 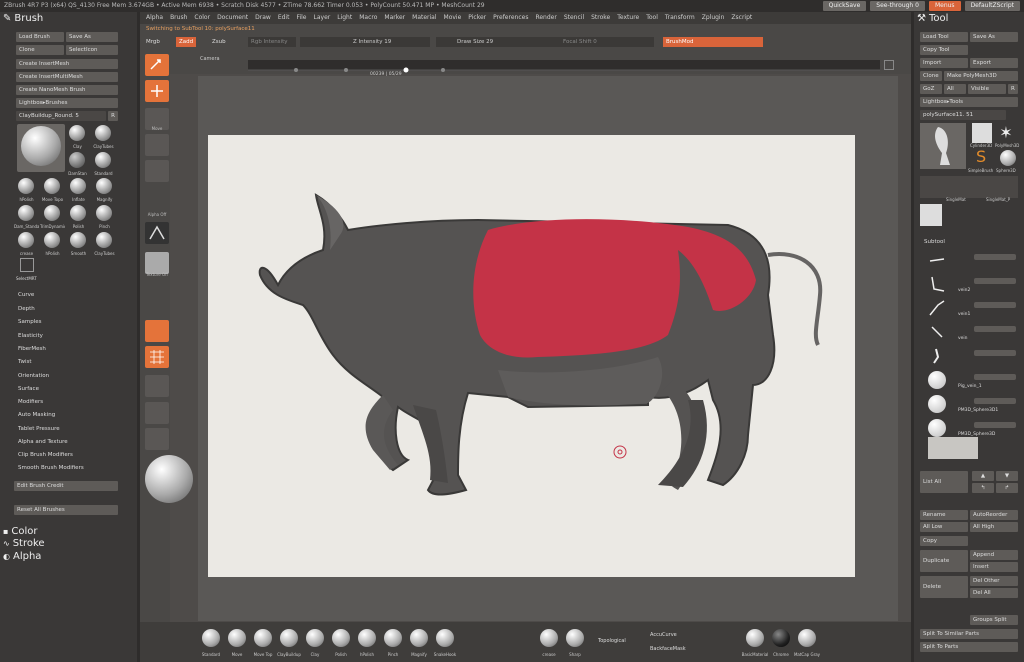 What do you see at coordinates (944, 63) in the screenshot?
I see `import-button: Import` at bounding box center [944, 63].